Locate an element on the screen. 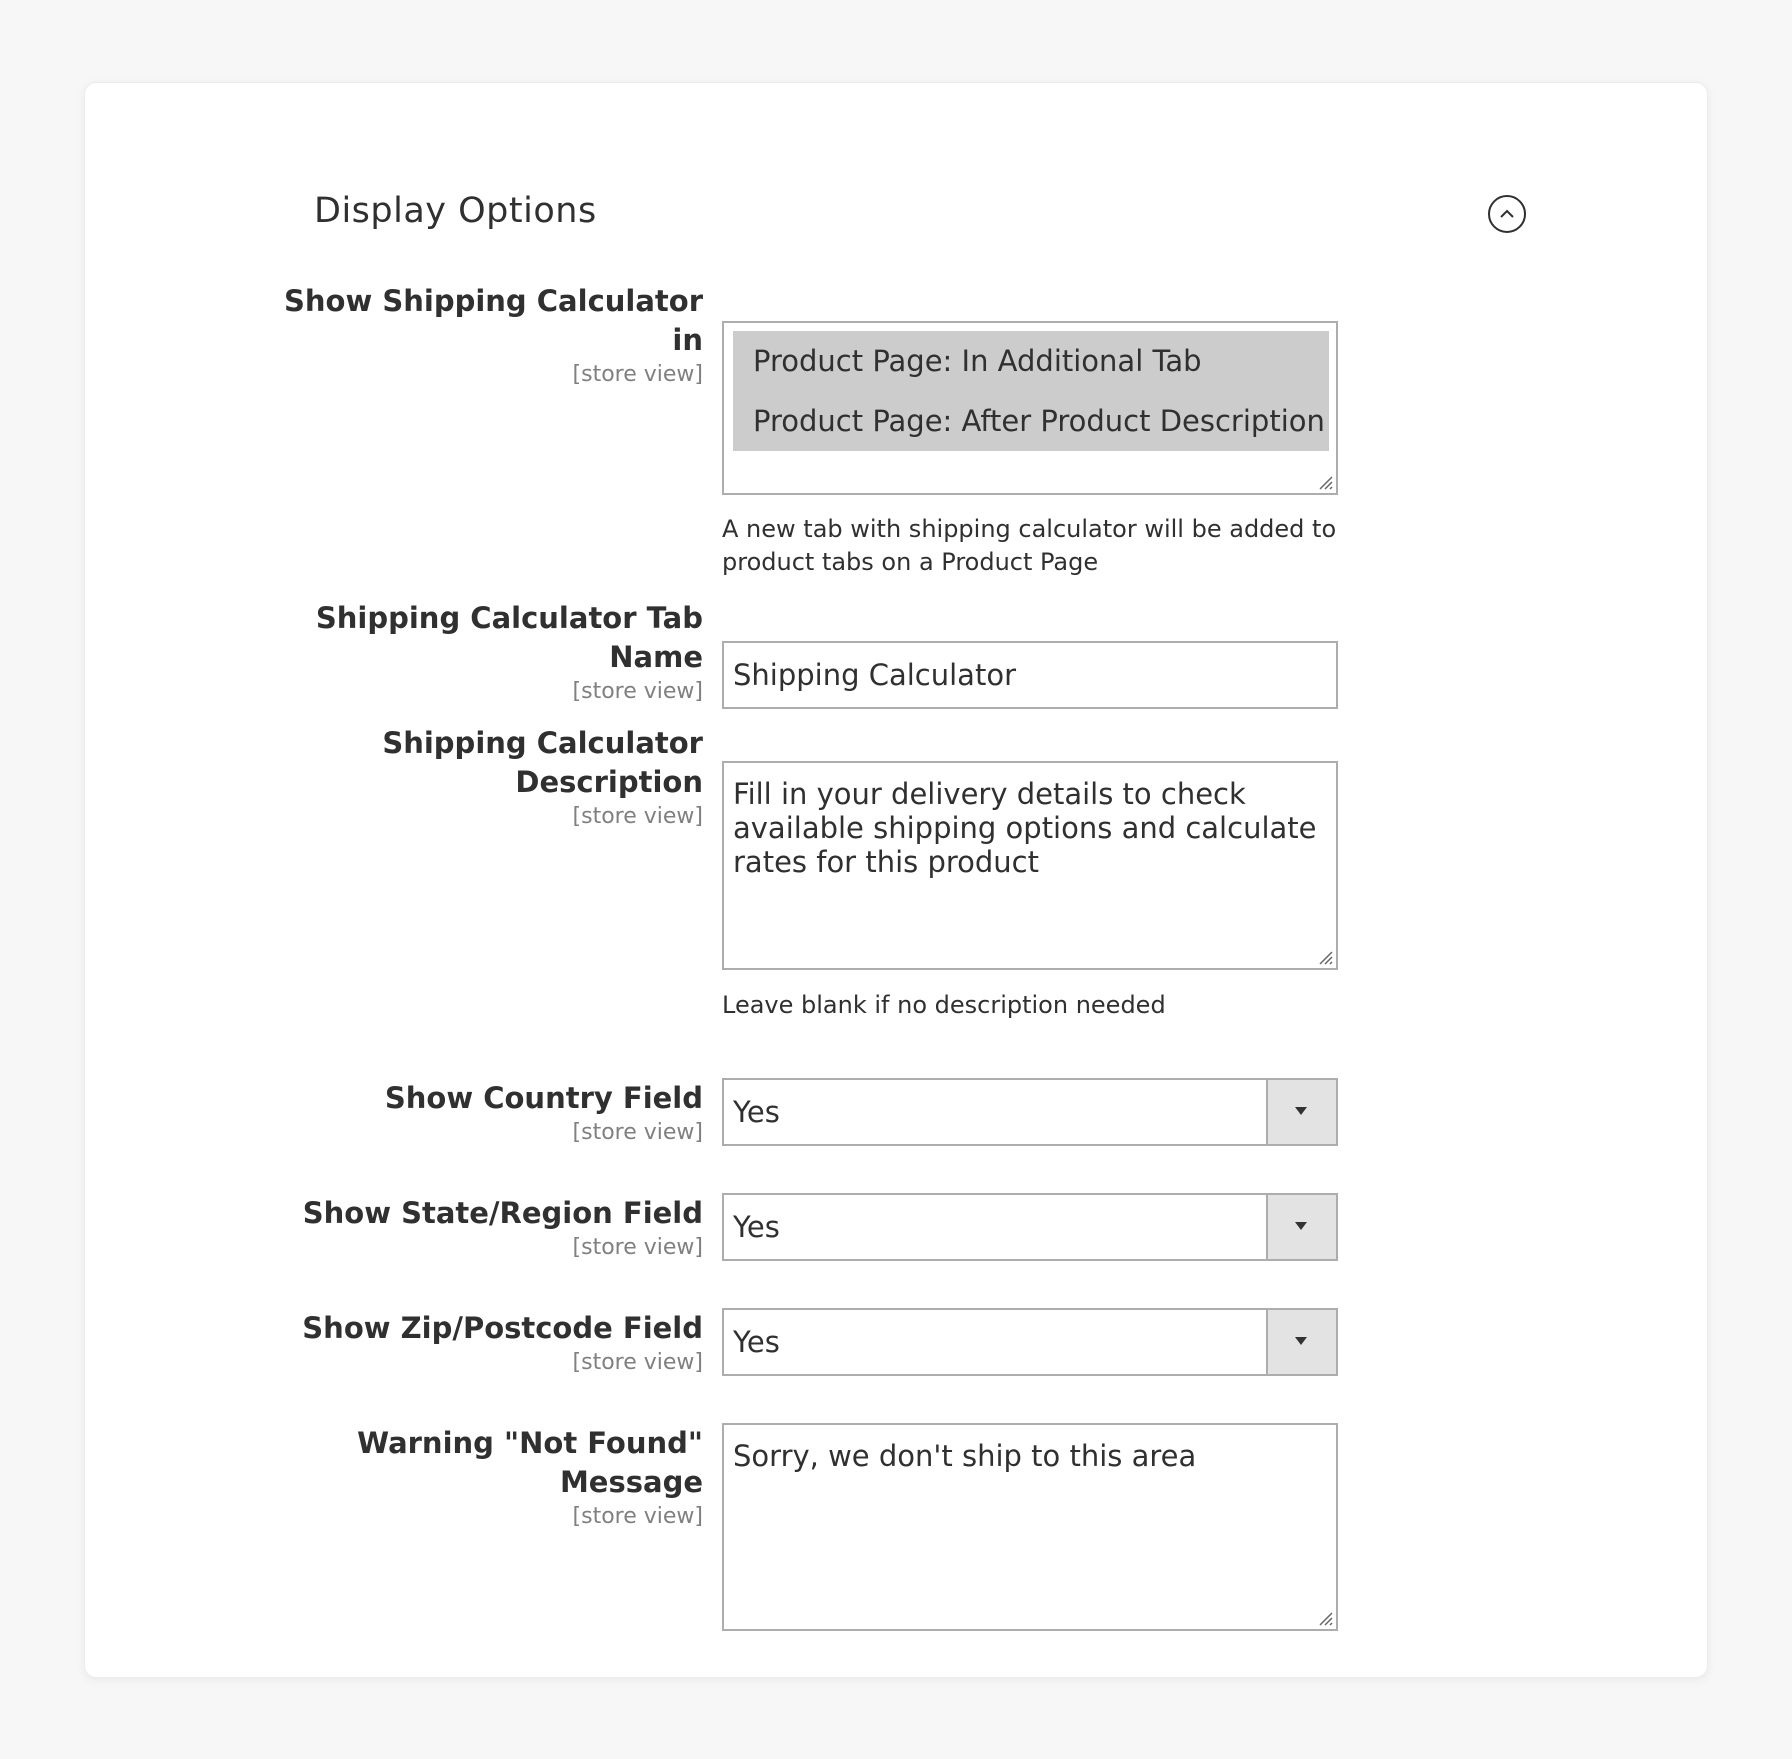 The width and height of the screenshot is (1792, 1759). field-label-show-region: Show State/Region Field [store view] is located at coordinates (503, 1228).